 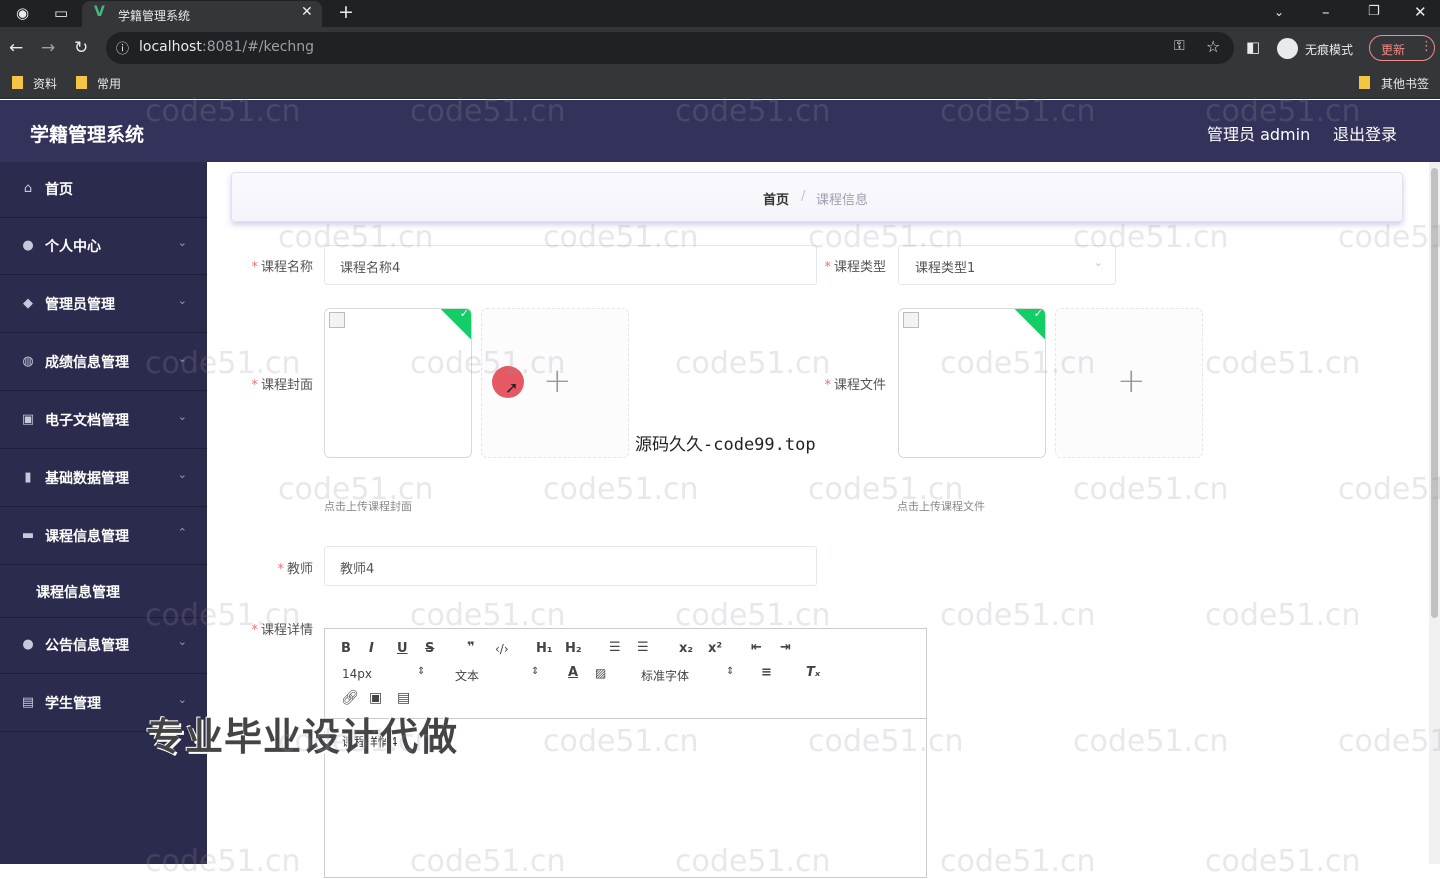 What do you see at coordinates (1365, 133) in the screenshot?
I see `logout-link: 退出登录` at bounding box center [1365, 133].